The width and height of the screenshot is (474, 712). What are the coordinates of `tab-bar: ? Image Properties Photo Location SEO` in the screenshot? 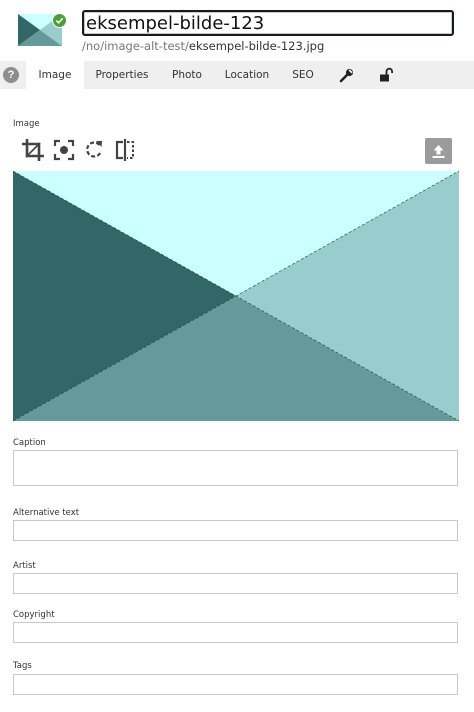 It's located at (237, 75).